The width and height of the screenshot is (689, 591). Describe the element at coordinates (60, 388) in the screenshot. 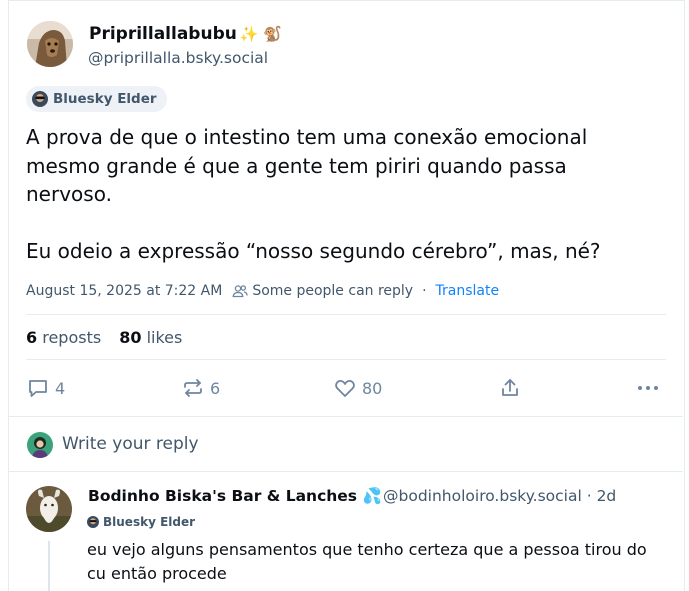

I see `reply-count: 4` at that location.